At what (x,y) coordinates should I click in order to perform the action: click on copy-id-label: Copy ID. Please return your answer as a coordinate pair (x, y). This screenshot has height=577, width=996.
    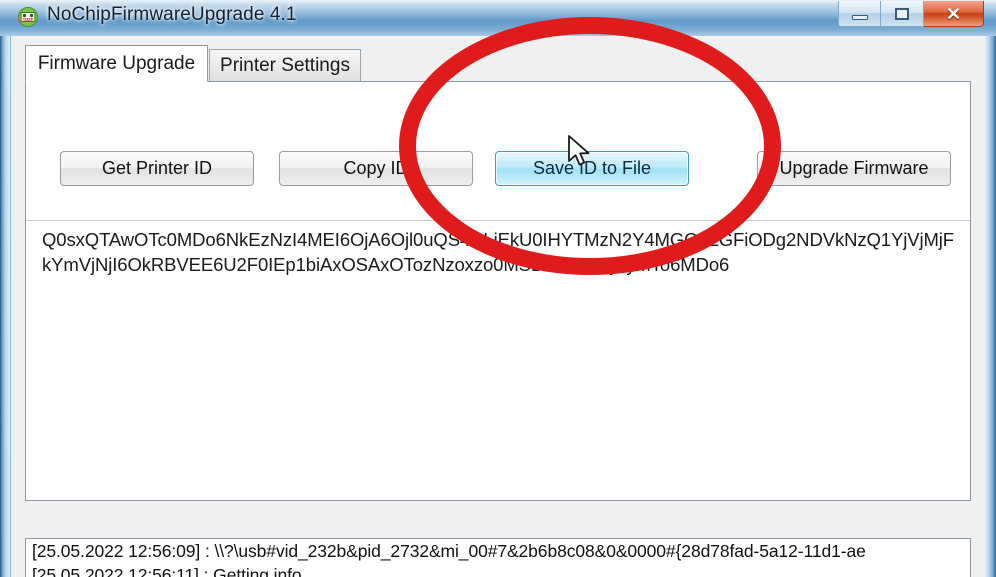
    Looking at the image, I should click on (376, 168).